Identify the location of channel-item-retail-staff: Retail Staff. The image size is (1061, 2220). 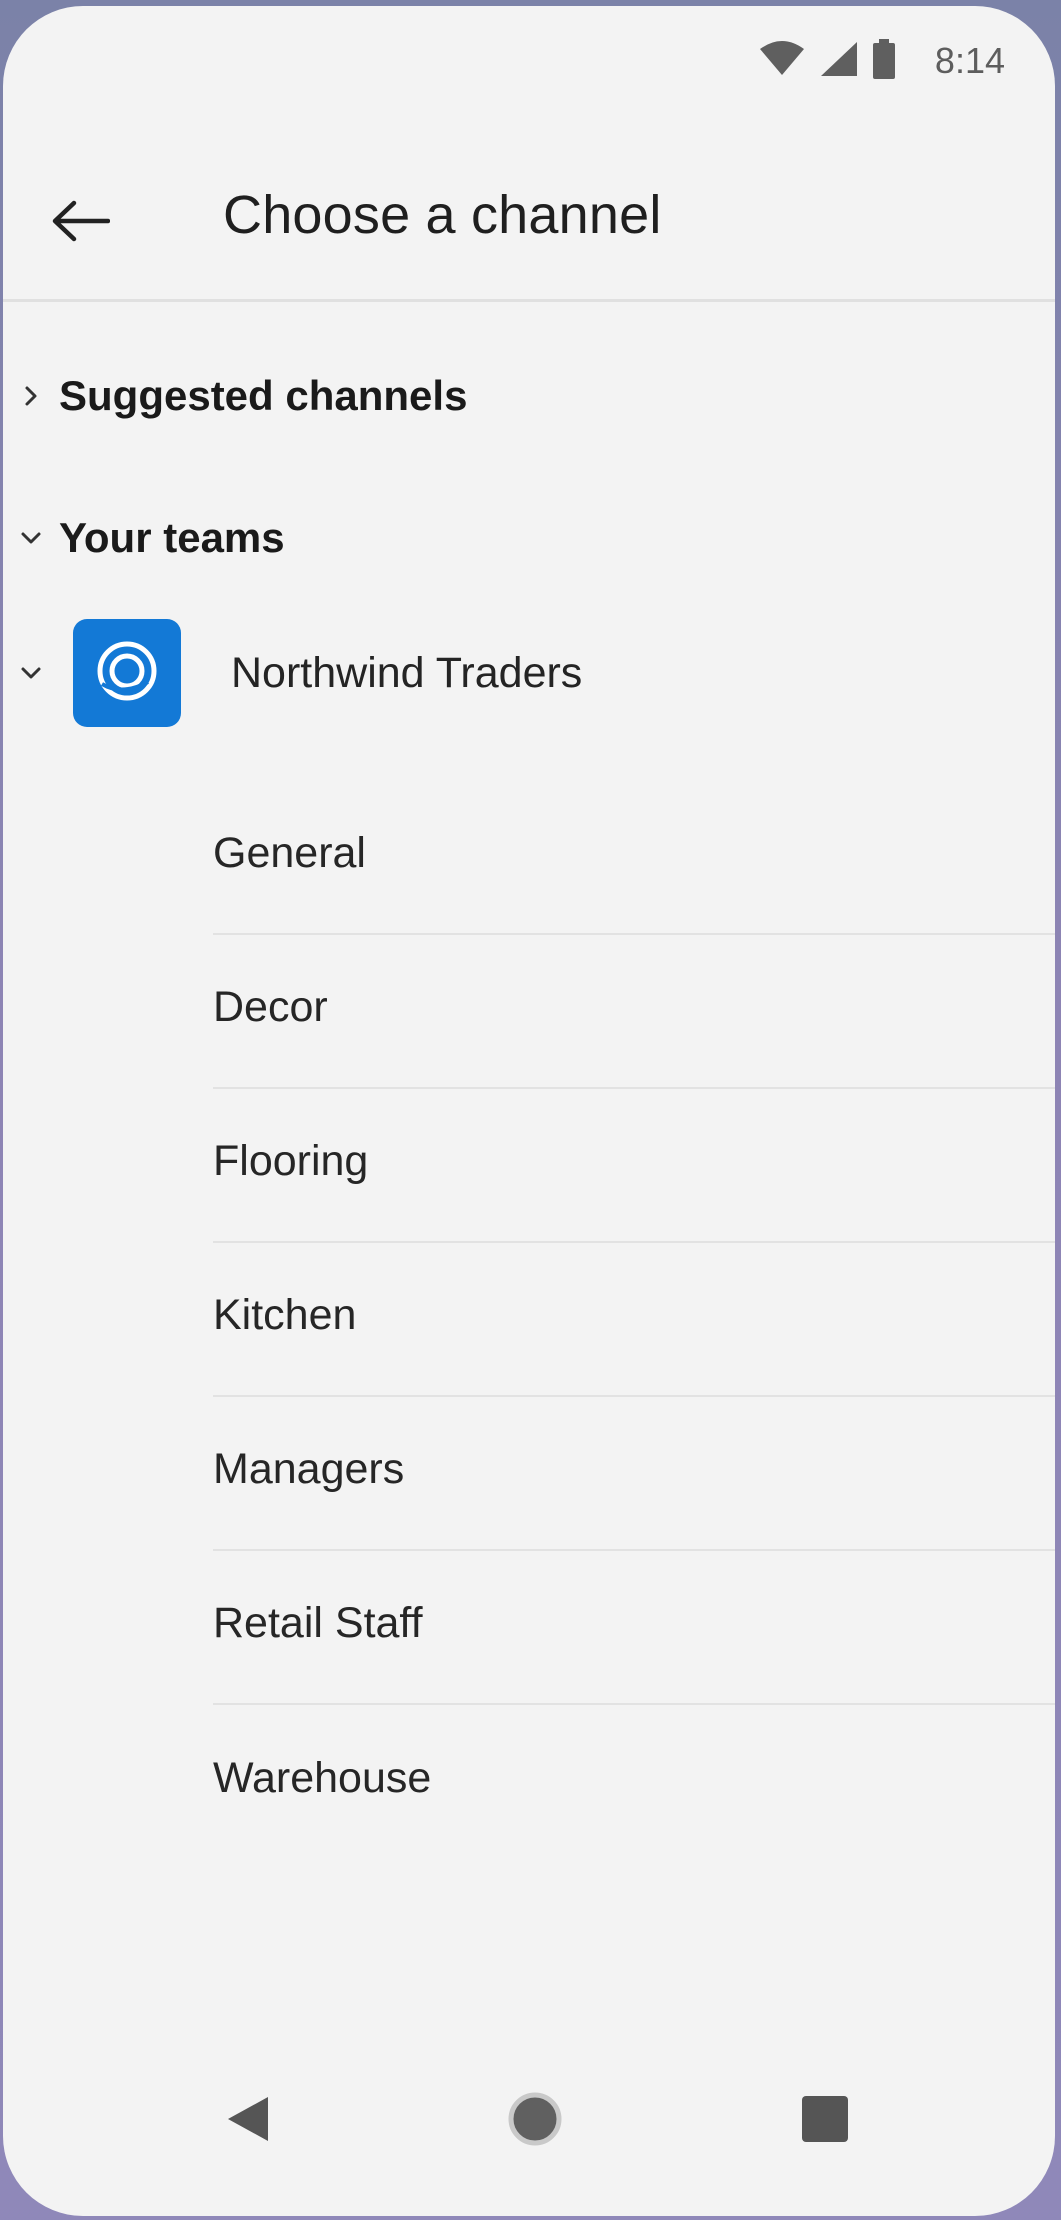
(634, 1628).